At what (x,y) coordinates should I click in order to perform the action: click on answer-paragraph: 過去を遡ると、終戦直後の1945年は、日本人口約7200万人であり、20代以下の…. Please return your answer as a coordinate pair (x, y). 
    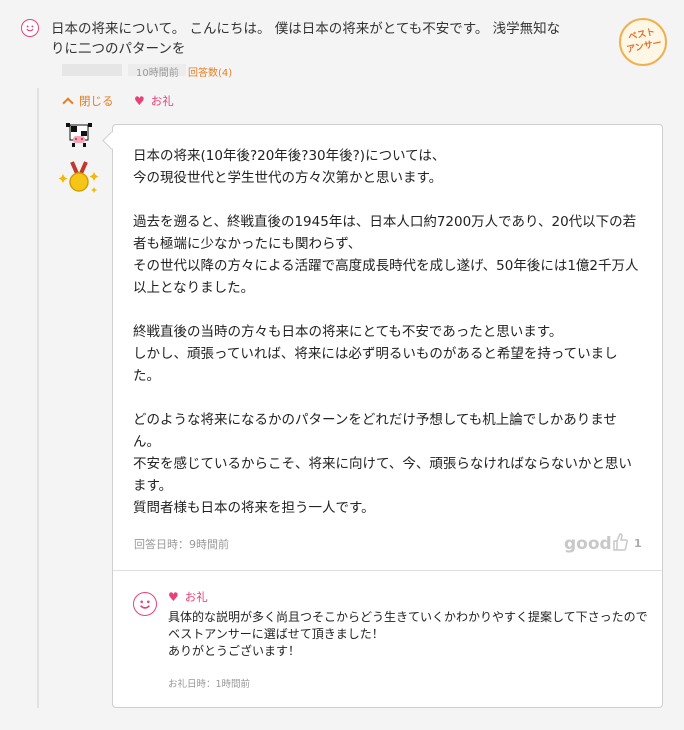
    Looking at the image, I should click on (386, 255).